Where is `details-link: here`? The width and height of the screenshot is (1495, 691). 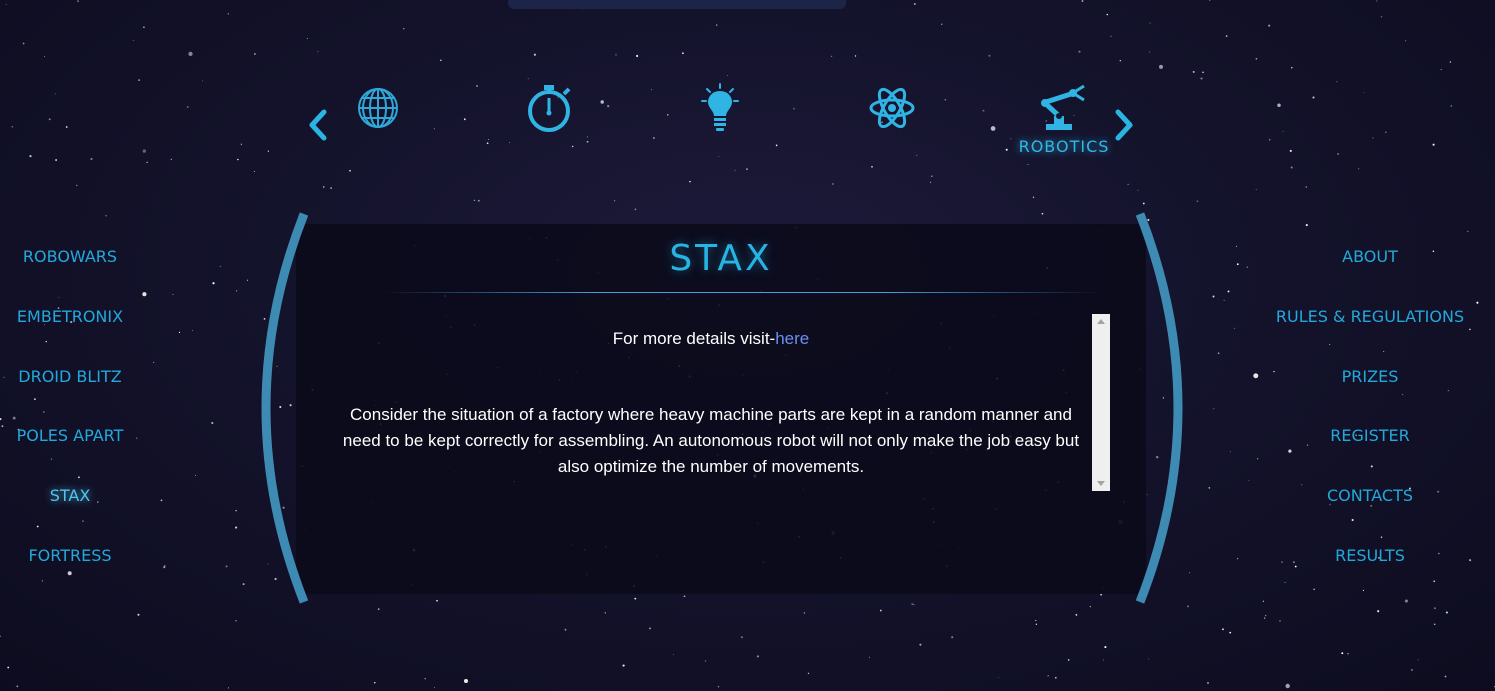 details-link: here is located at coordinates (792, 338).